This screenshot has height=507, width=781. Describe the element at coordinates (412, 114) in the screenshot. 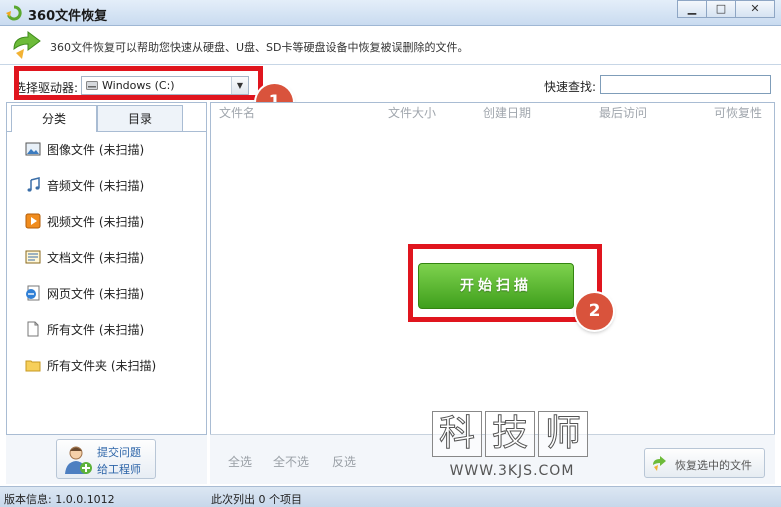

I see `column-header-size: 文件大小` at that location.